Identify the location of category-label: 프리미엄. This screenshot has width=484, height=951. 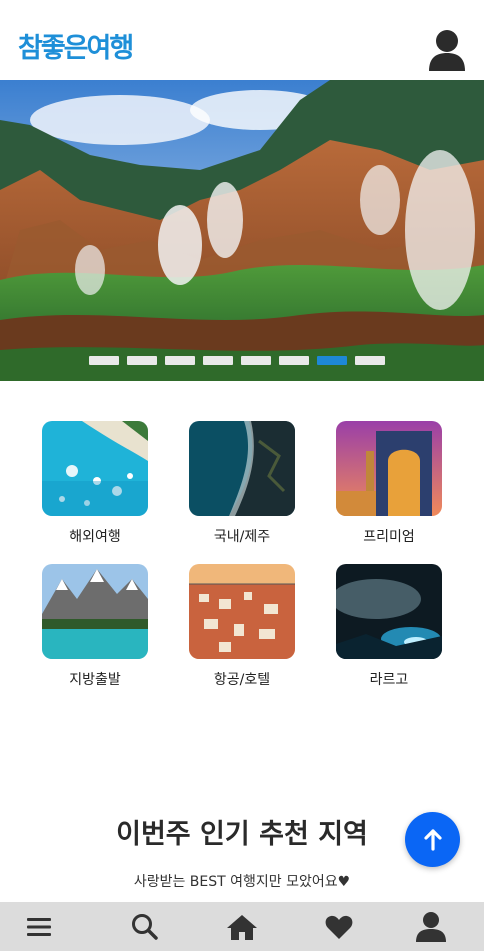
(389, 537).